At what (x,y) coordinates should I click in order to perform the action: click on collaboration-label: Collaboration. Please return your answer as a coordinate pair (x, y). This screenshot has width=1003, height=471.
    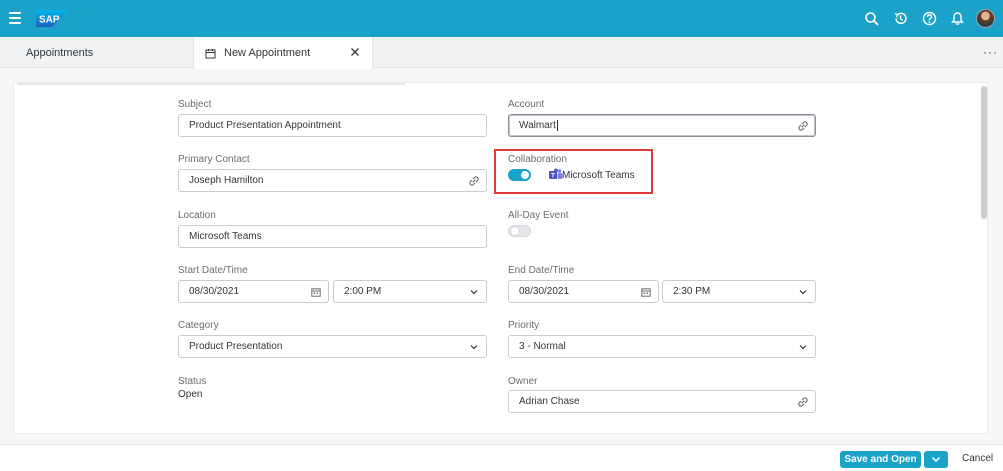
    Looking at the image, I should click on (537, 159).